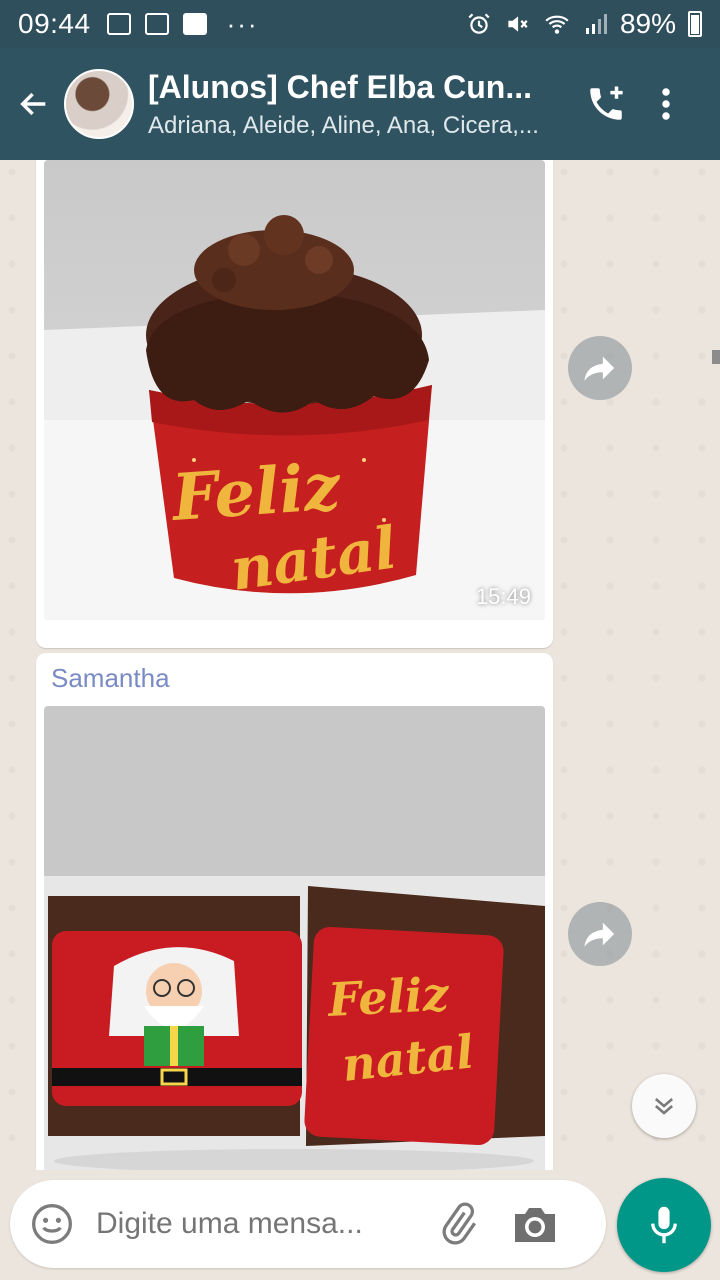 This screenshot has width=720, height=1280. Describe the element at coordinates (695, 24) in the screenshot. I see `battery-icon` at that location.